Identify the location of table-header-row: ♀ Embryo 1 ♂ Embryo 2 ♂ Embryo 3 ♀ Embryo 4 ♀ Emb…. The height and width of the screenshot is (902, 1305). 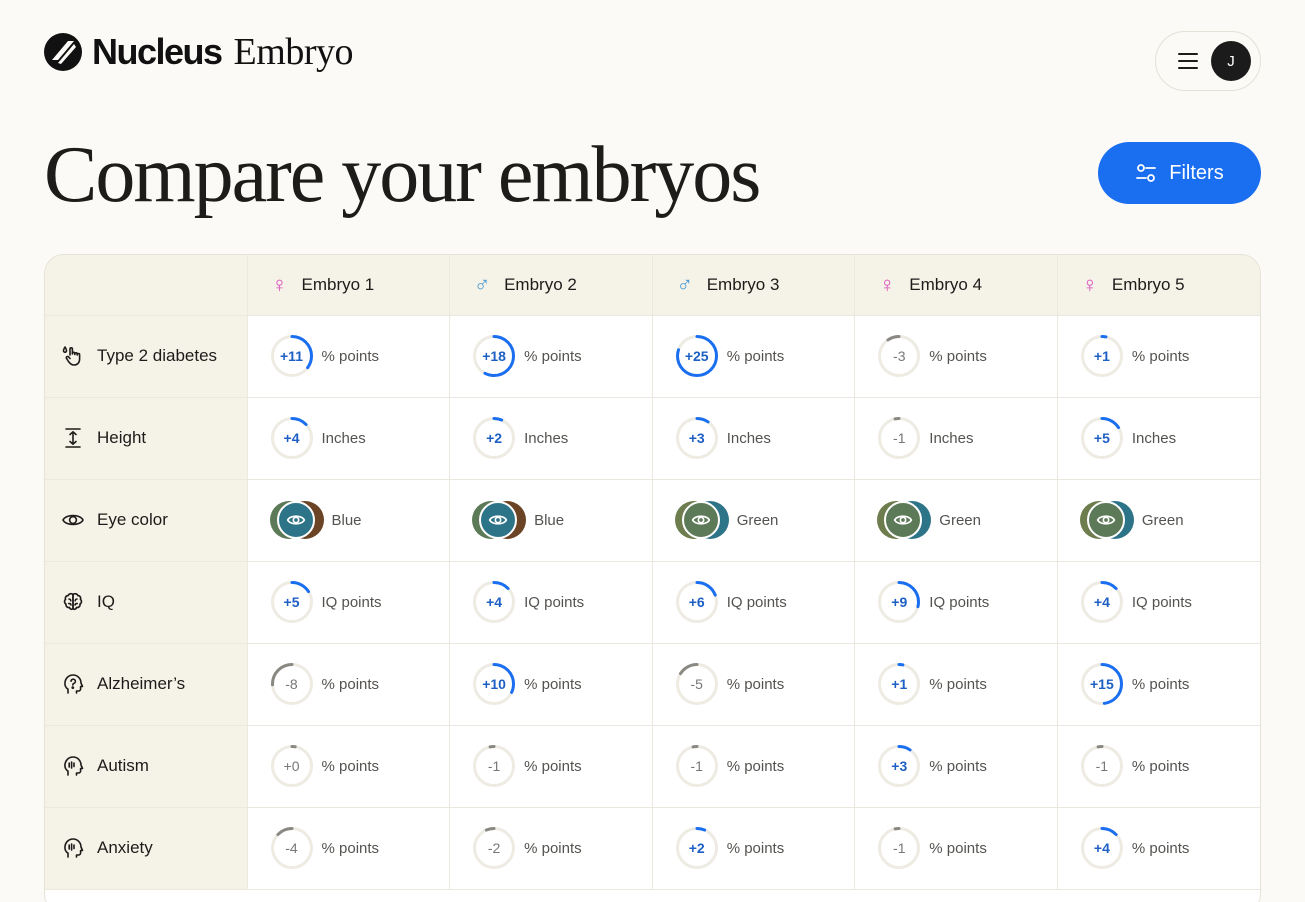
(652, 285).